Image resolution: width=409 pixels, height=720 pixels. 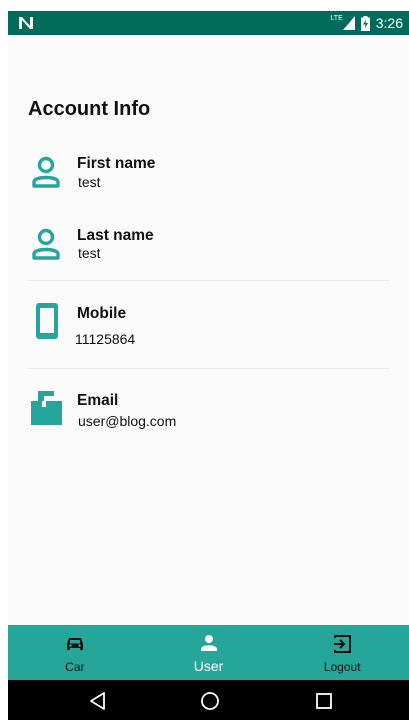 I want to click on mobile-label: Mobile, so click(x=102, y=313).